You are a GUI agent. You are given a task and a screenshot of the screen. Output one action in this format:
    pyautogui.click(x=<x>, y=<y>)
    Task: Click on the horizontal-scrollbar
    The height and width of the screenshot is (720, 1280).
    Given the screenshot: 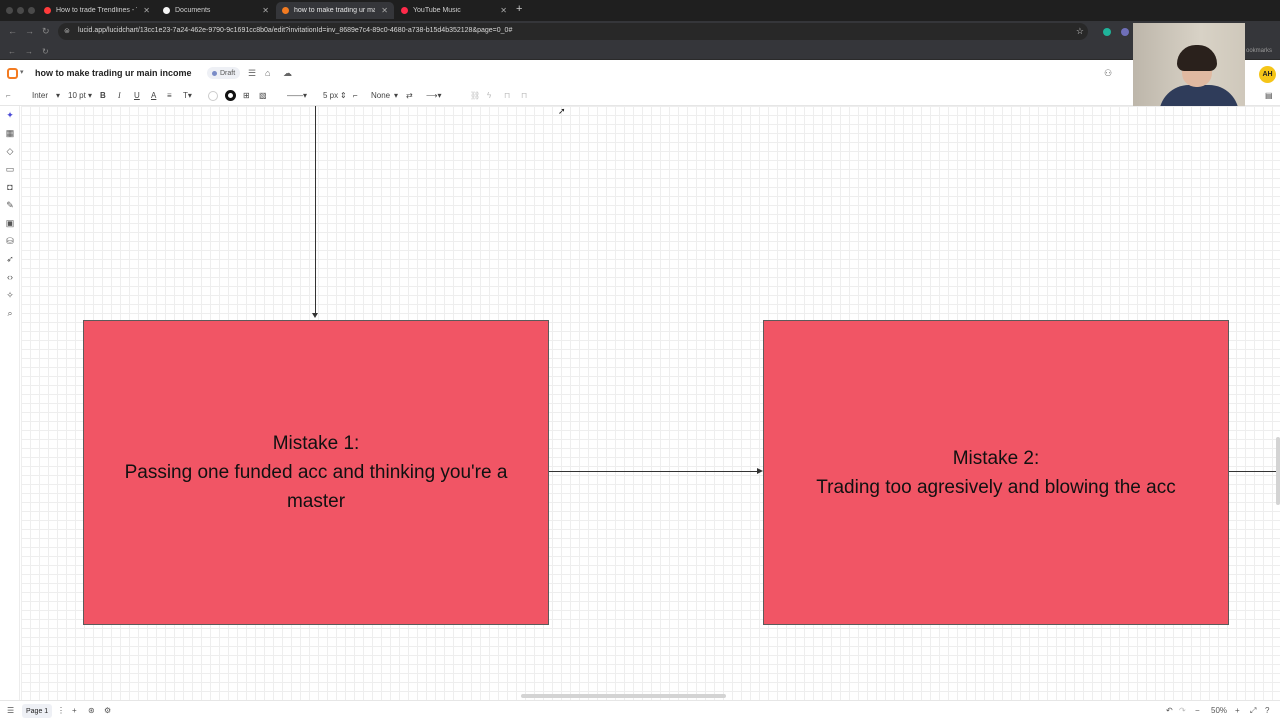 What is the action you would take?
    pyautogui.click(x=623, y=696)
    